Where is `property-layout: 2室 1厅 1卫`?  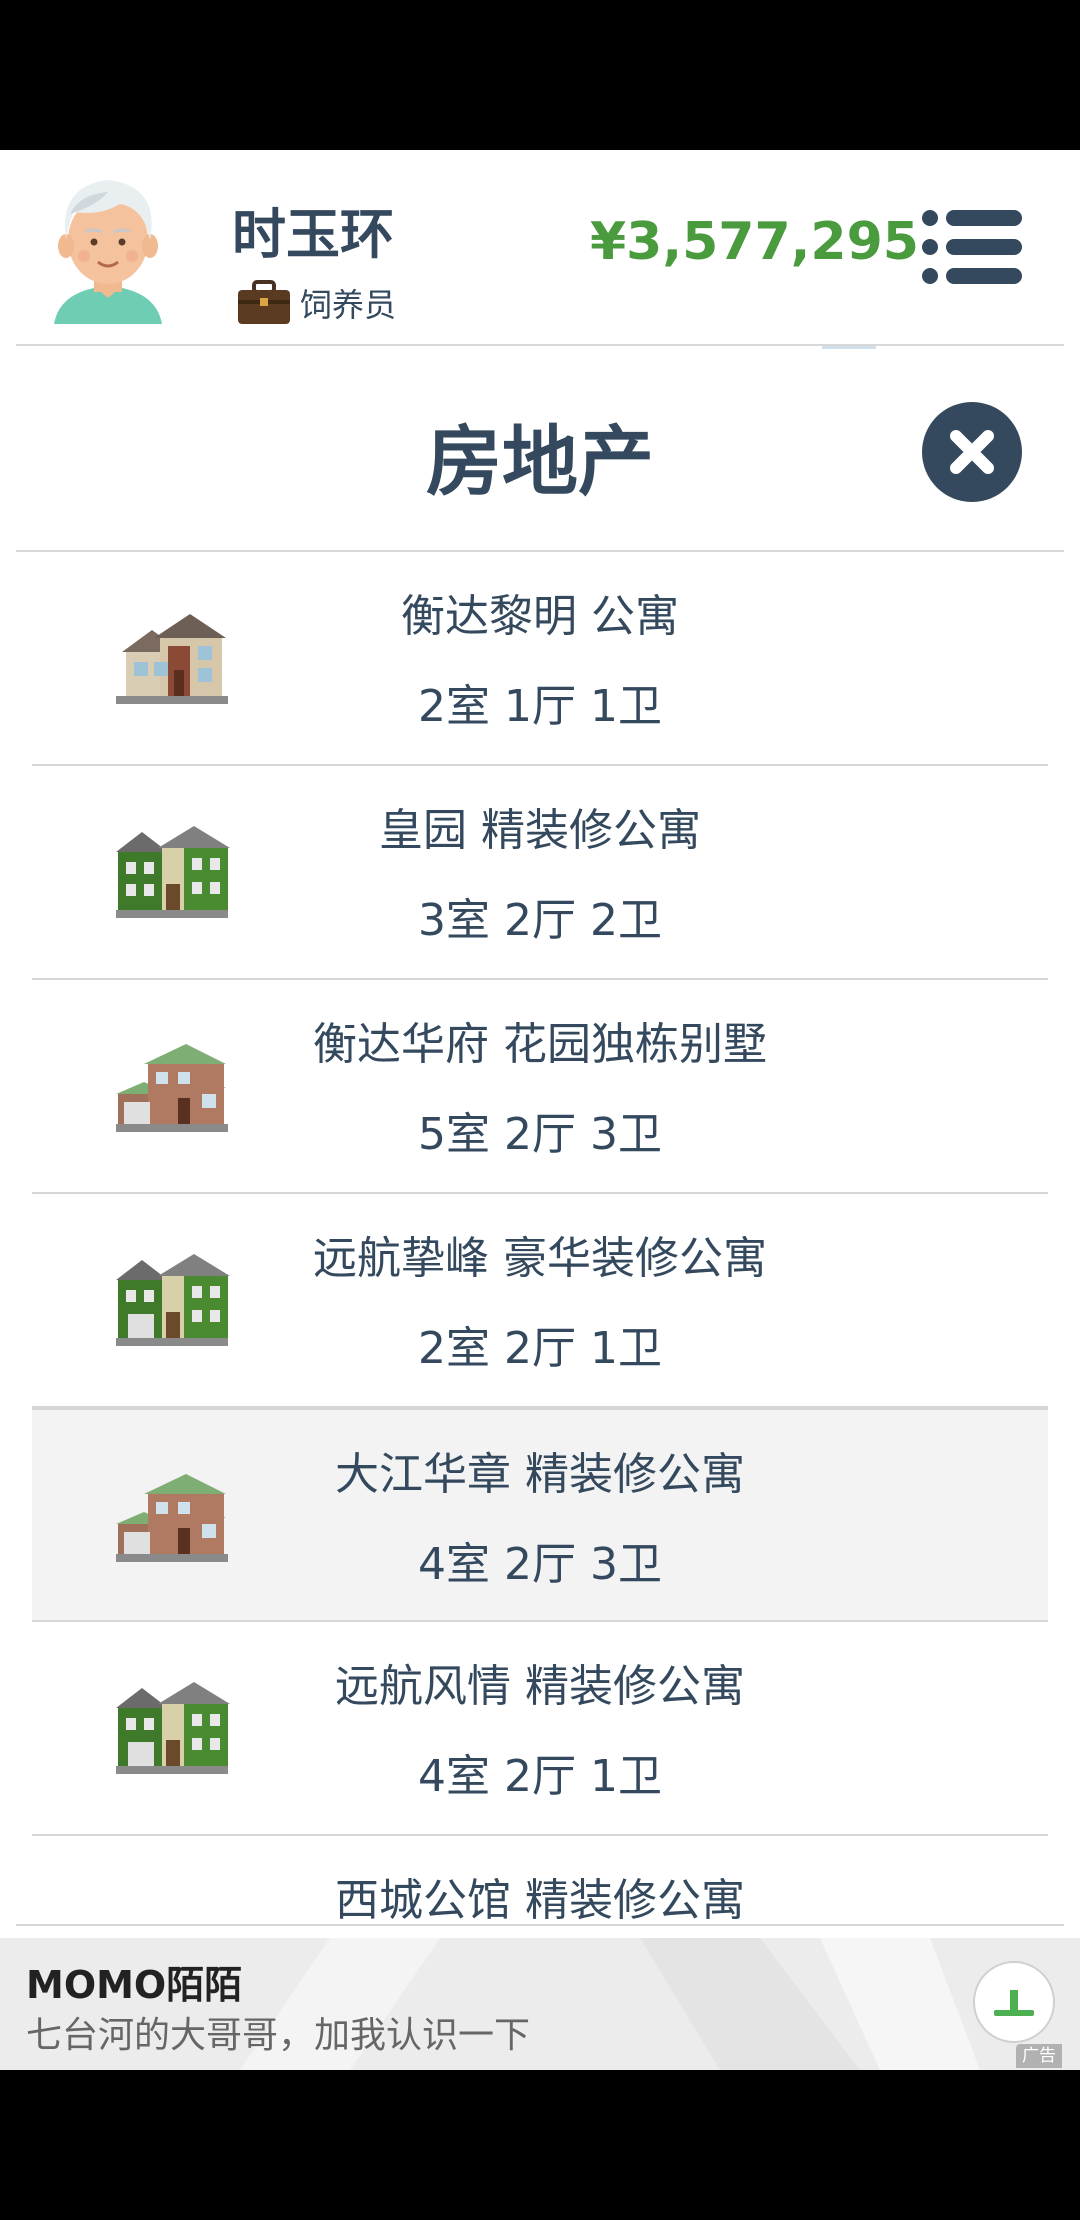
property-layout: 2室 1厅 1卫 is located at coordinates (540, 706).